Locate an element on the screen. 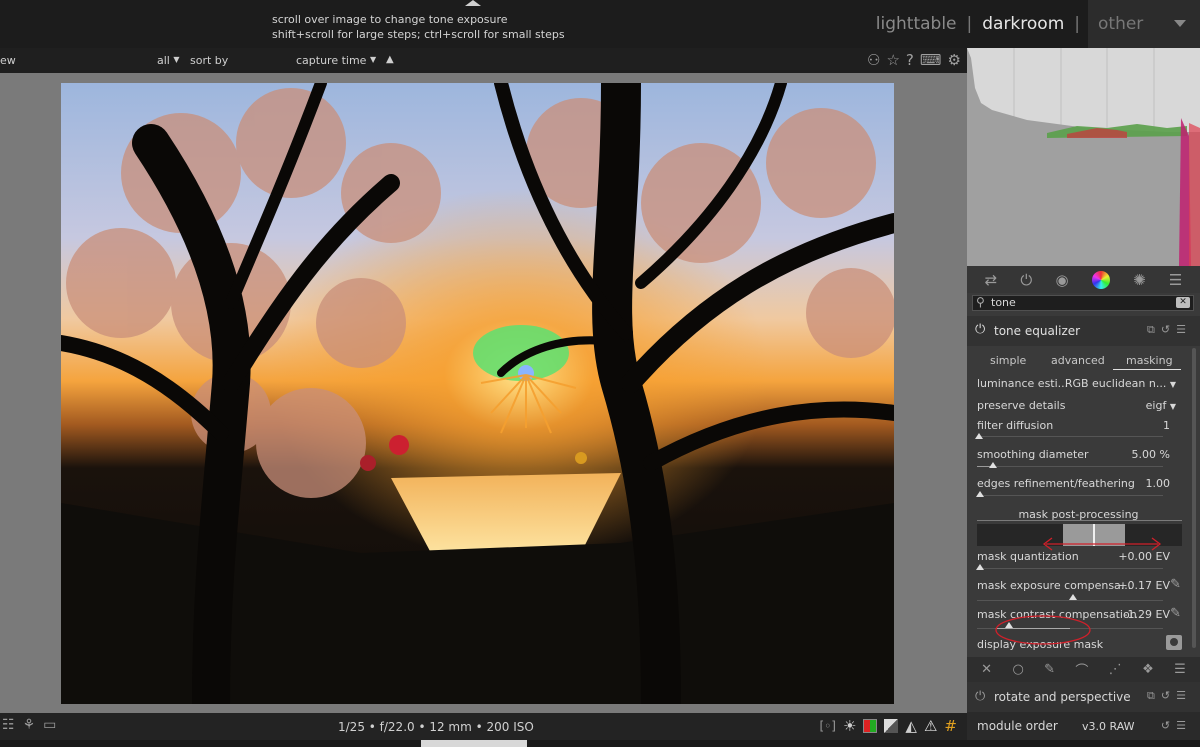  search-value: tone is located at coordinates (1003, 302).